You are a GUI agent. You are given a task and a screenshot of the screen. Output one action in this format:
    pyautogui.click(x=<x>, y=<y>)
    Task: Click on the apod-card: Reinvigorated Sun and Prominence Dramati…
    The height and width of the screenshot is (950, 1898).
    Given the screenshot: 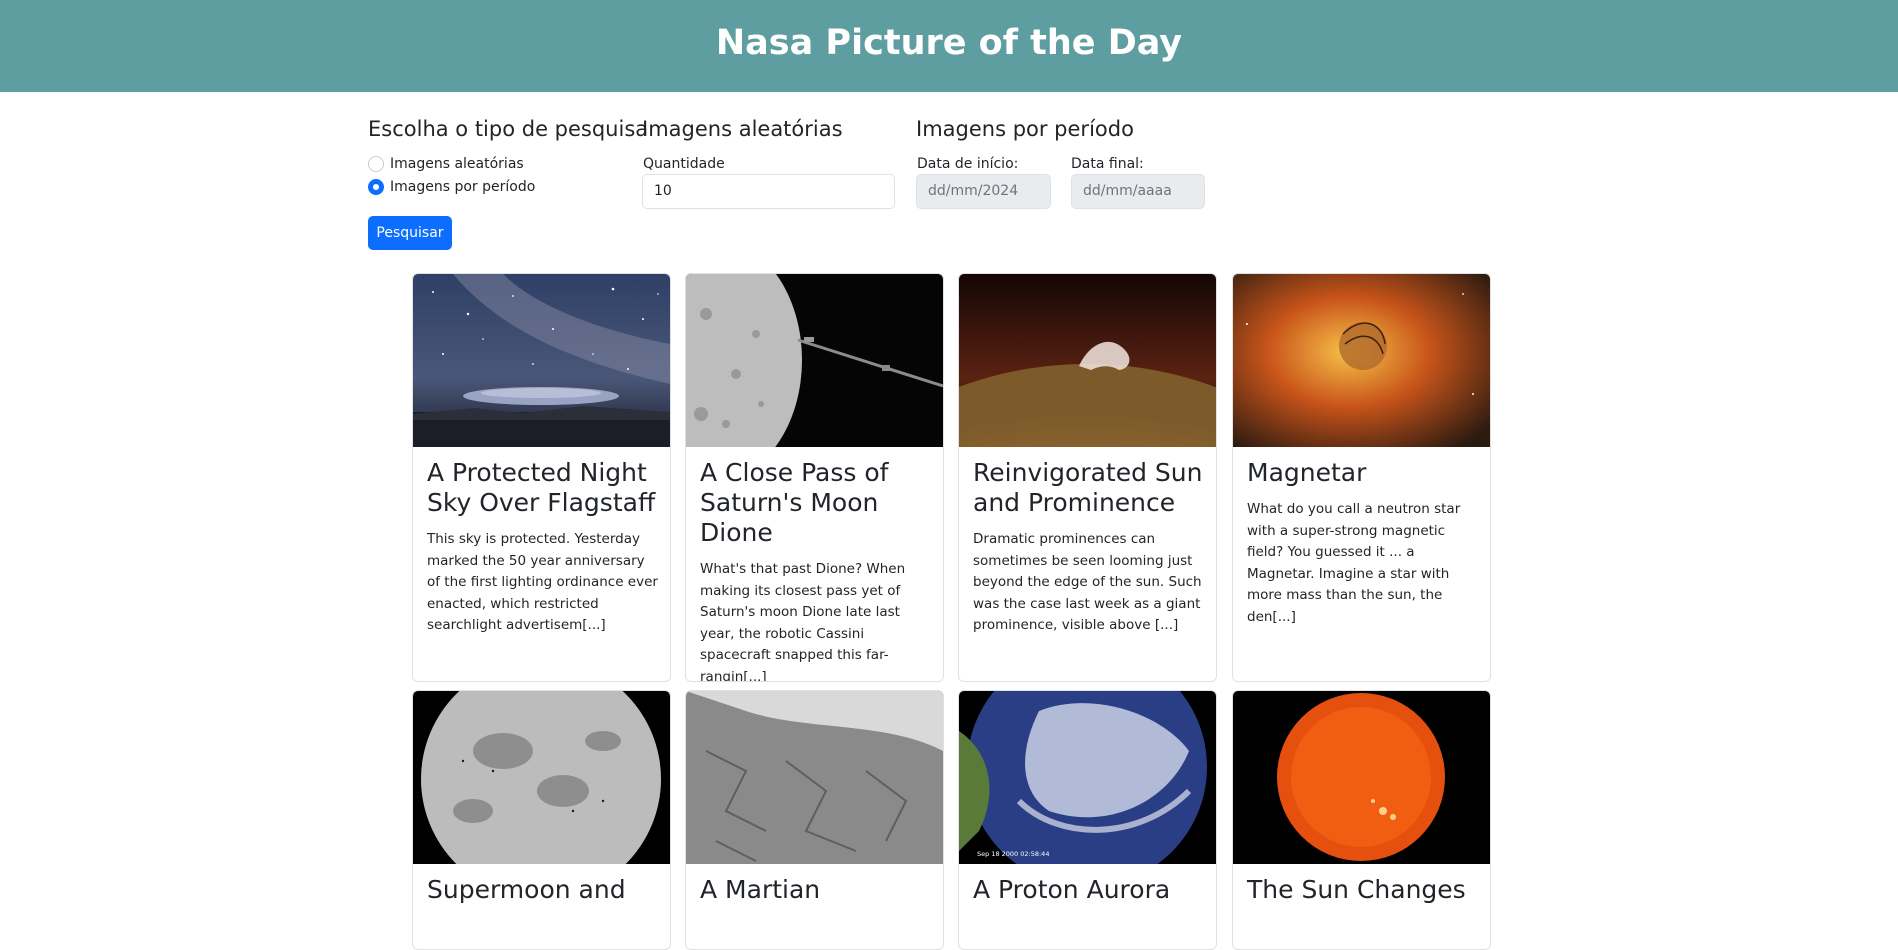 What is the action you would take?
    pyautogui.click(x=1087, y=477)
    